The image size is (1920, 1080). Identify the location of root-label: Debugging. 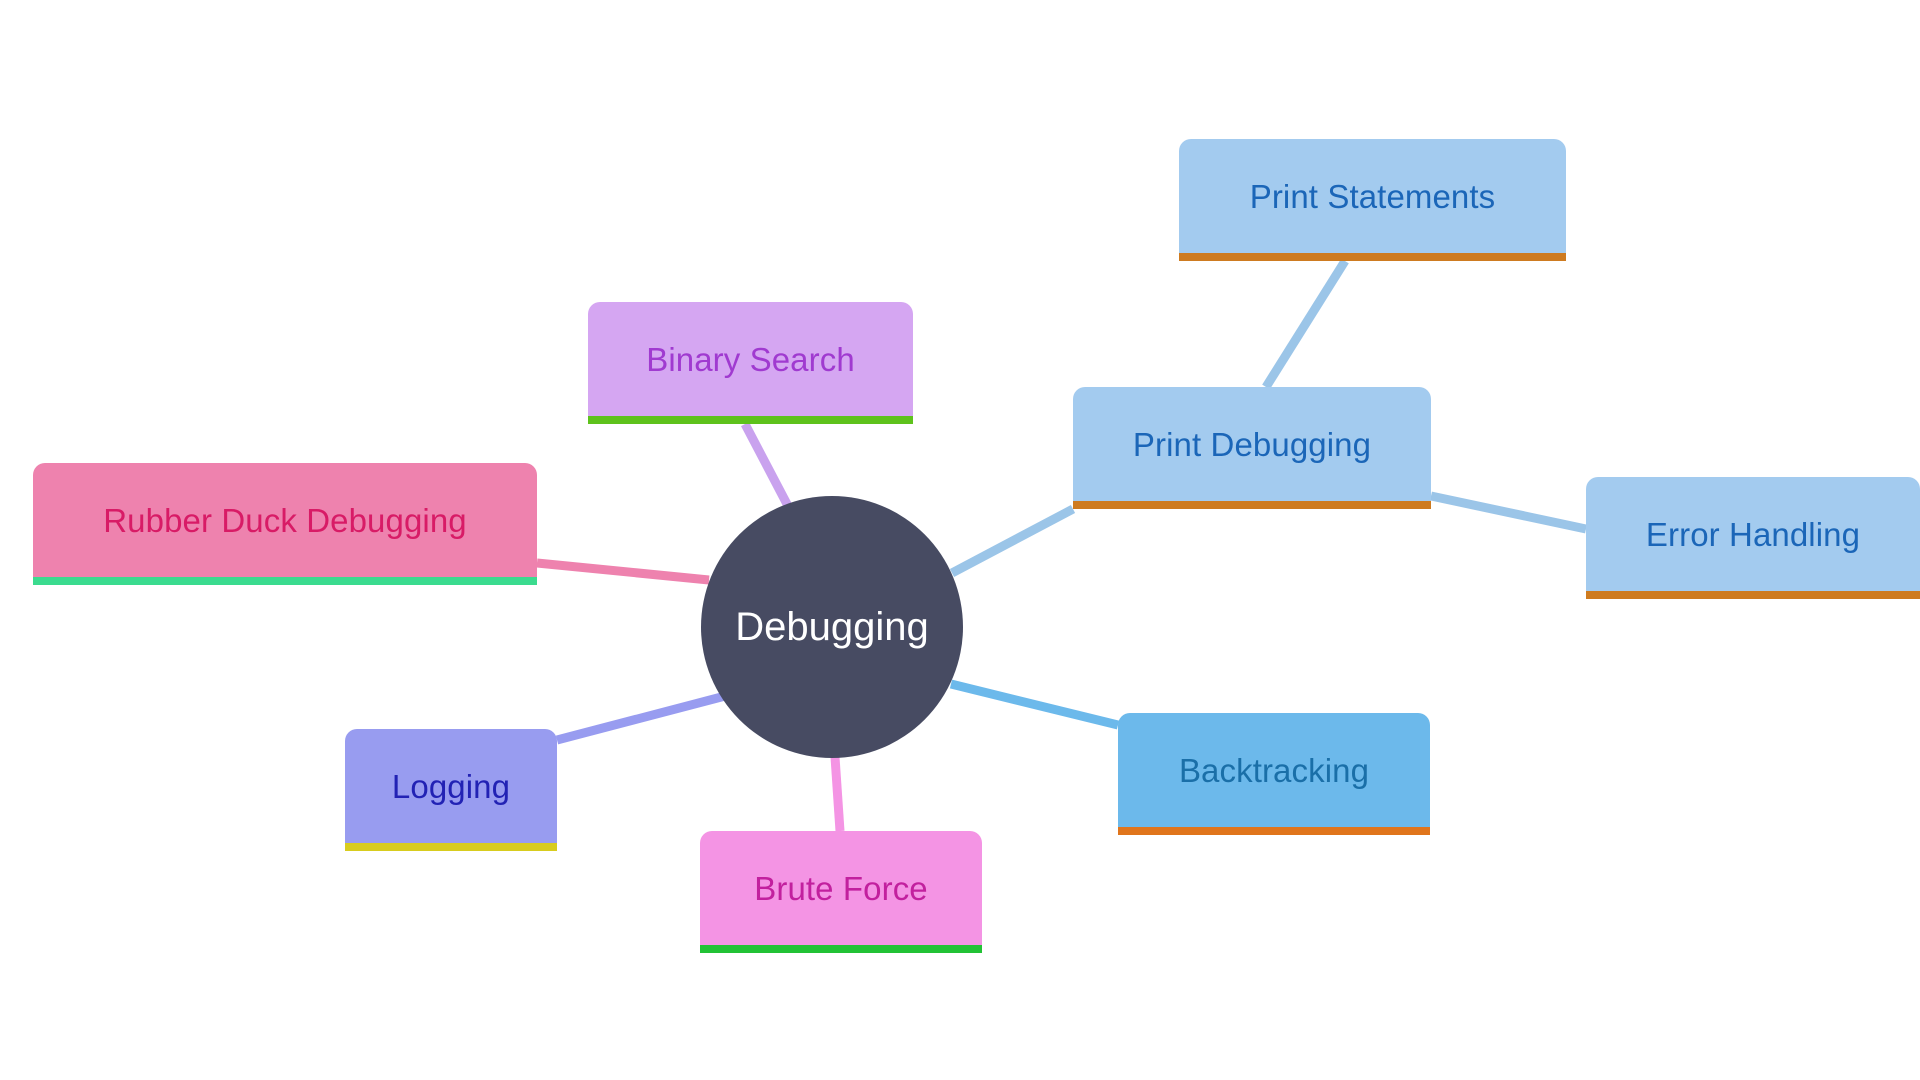
(832, 626).